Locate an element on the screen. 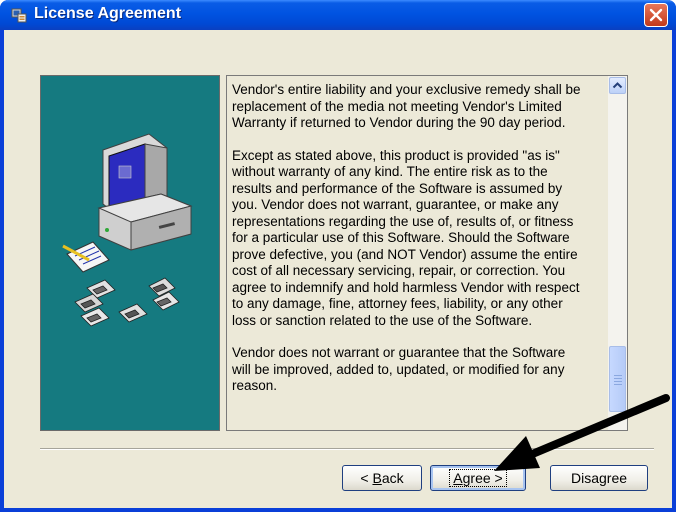 Image resolution: width=676 pixels, height=512 pixels. pointer-arrow is located at coordinates (582, 432).